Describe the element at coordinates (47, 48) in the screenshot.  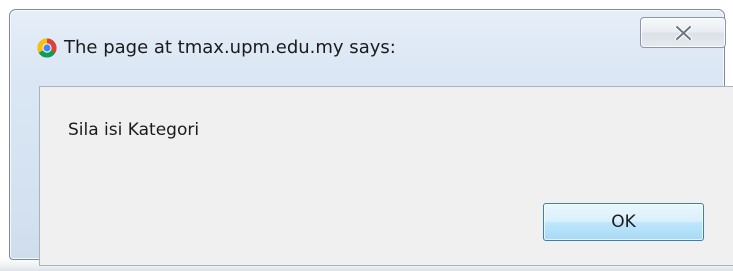
I see `chrome-icon` at that location.